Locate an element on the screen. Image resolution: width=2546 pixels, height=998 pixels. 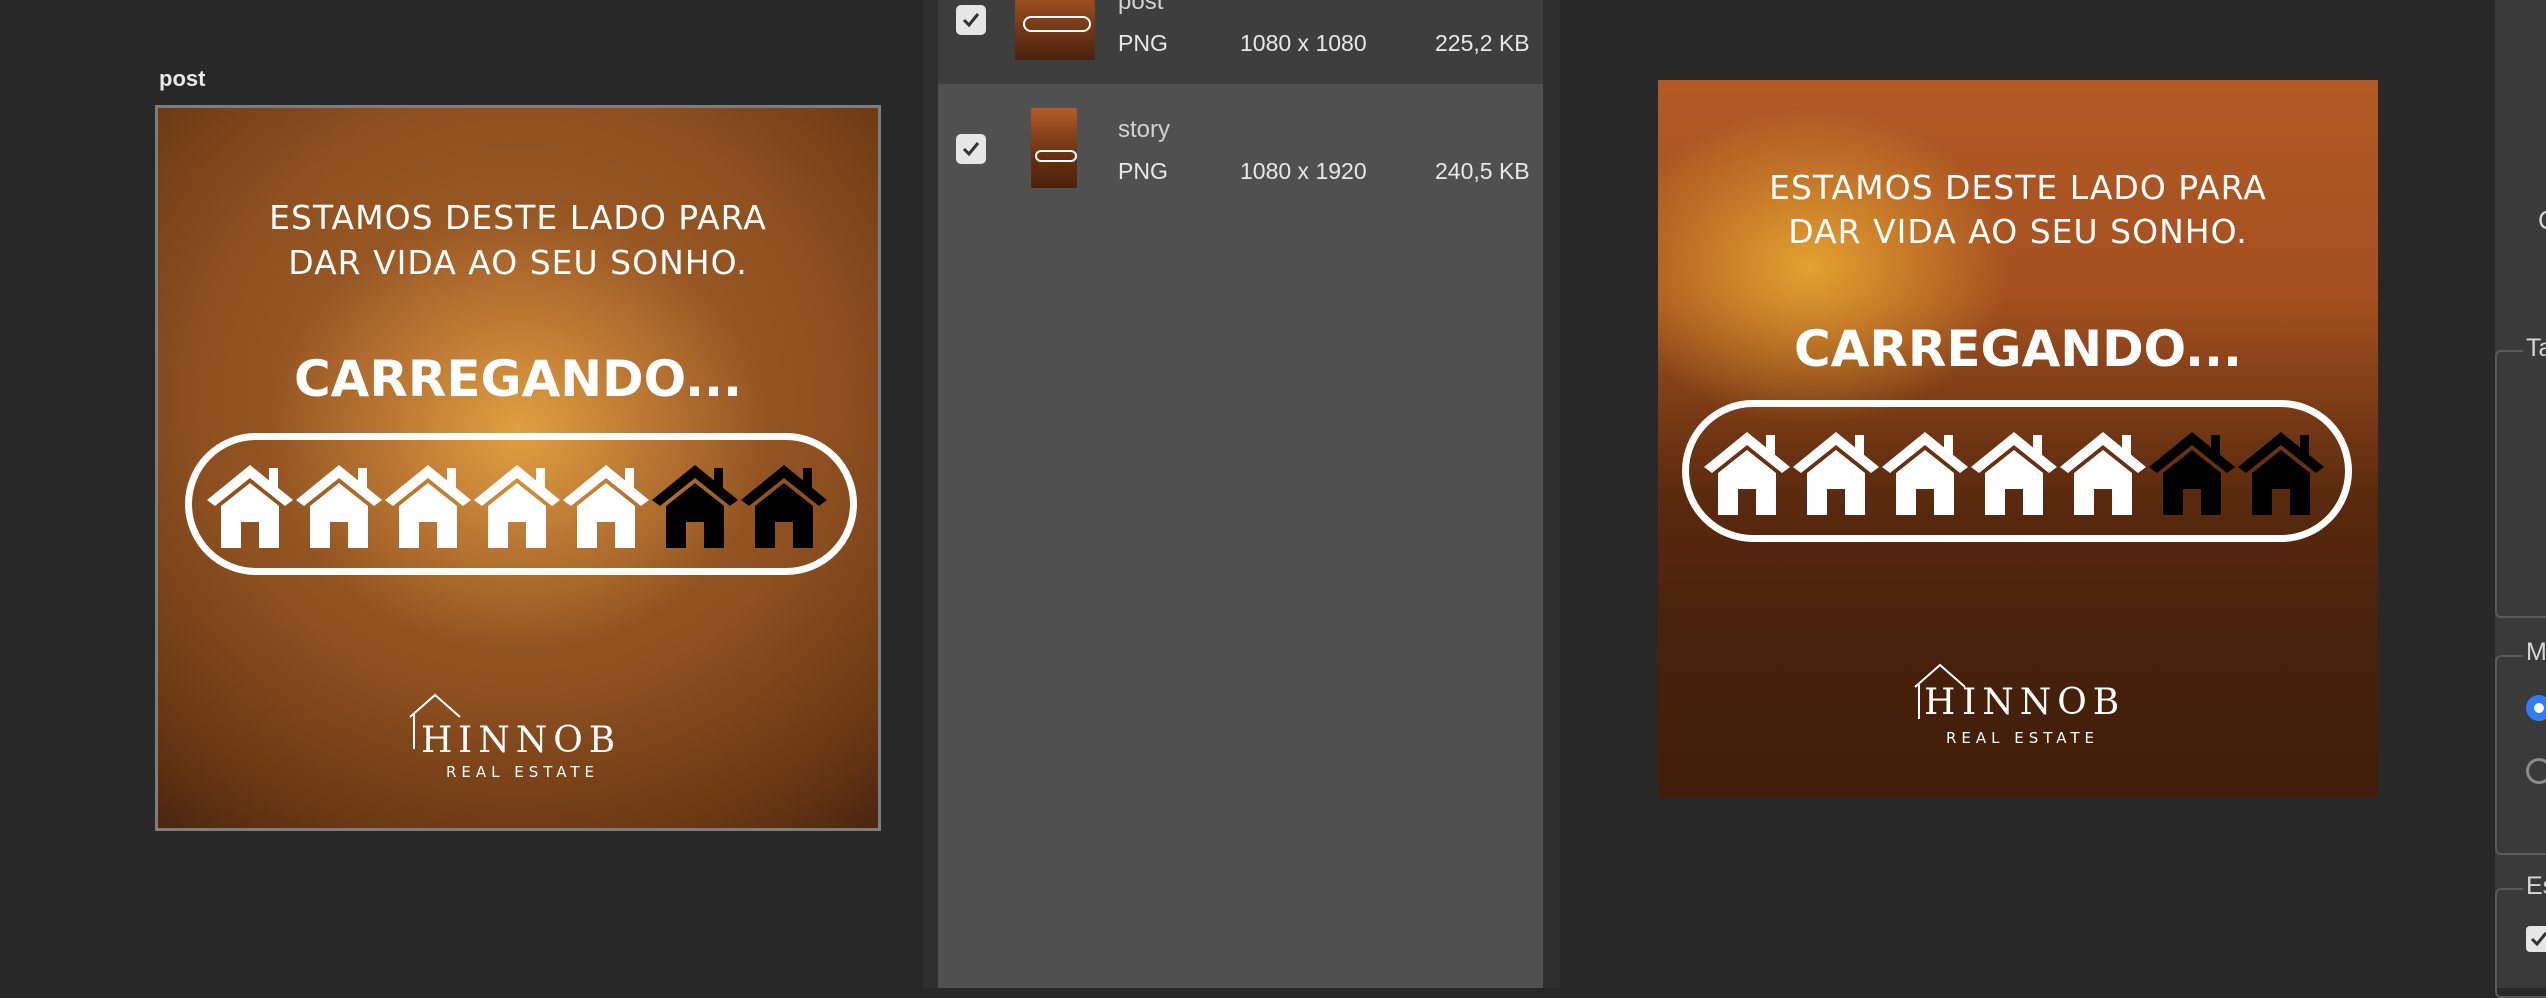
file-checkbox-post is located at coordinates (971, 20).